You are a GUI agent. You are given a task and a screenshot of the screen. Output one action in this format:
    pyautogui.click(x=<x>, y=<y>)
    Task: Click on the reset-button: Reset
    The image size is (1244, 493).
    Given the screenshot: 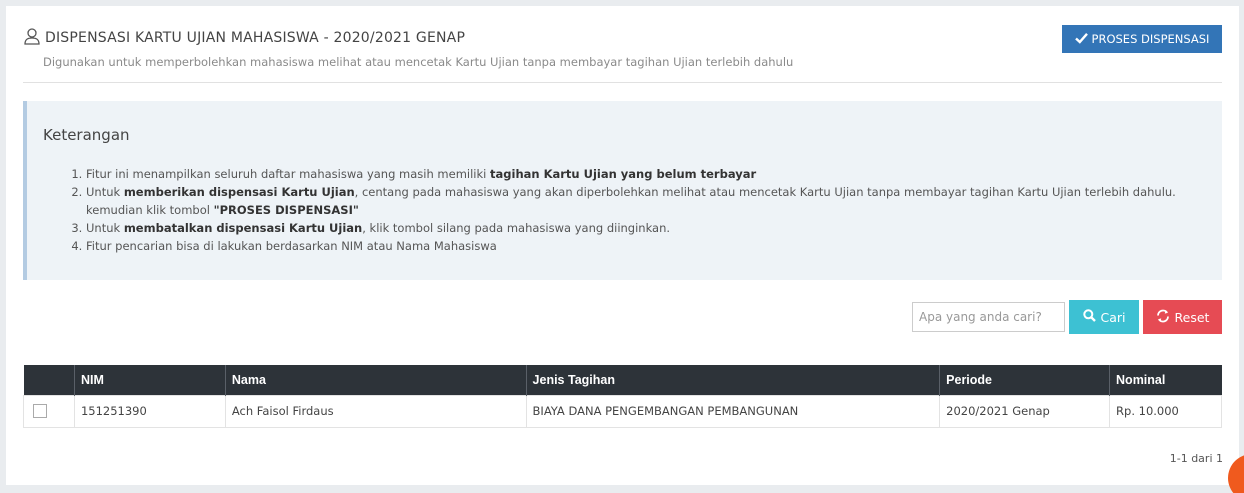 What is the action you would take?
    pyautogui.click(x=1182, y=317)
    